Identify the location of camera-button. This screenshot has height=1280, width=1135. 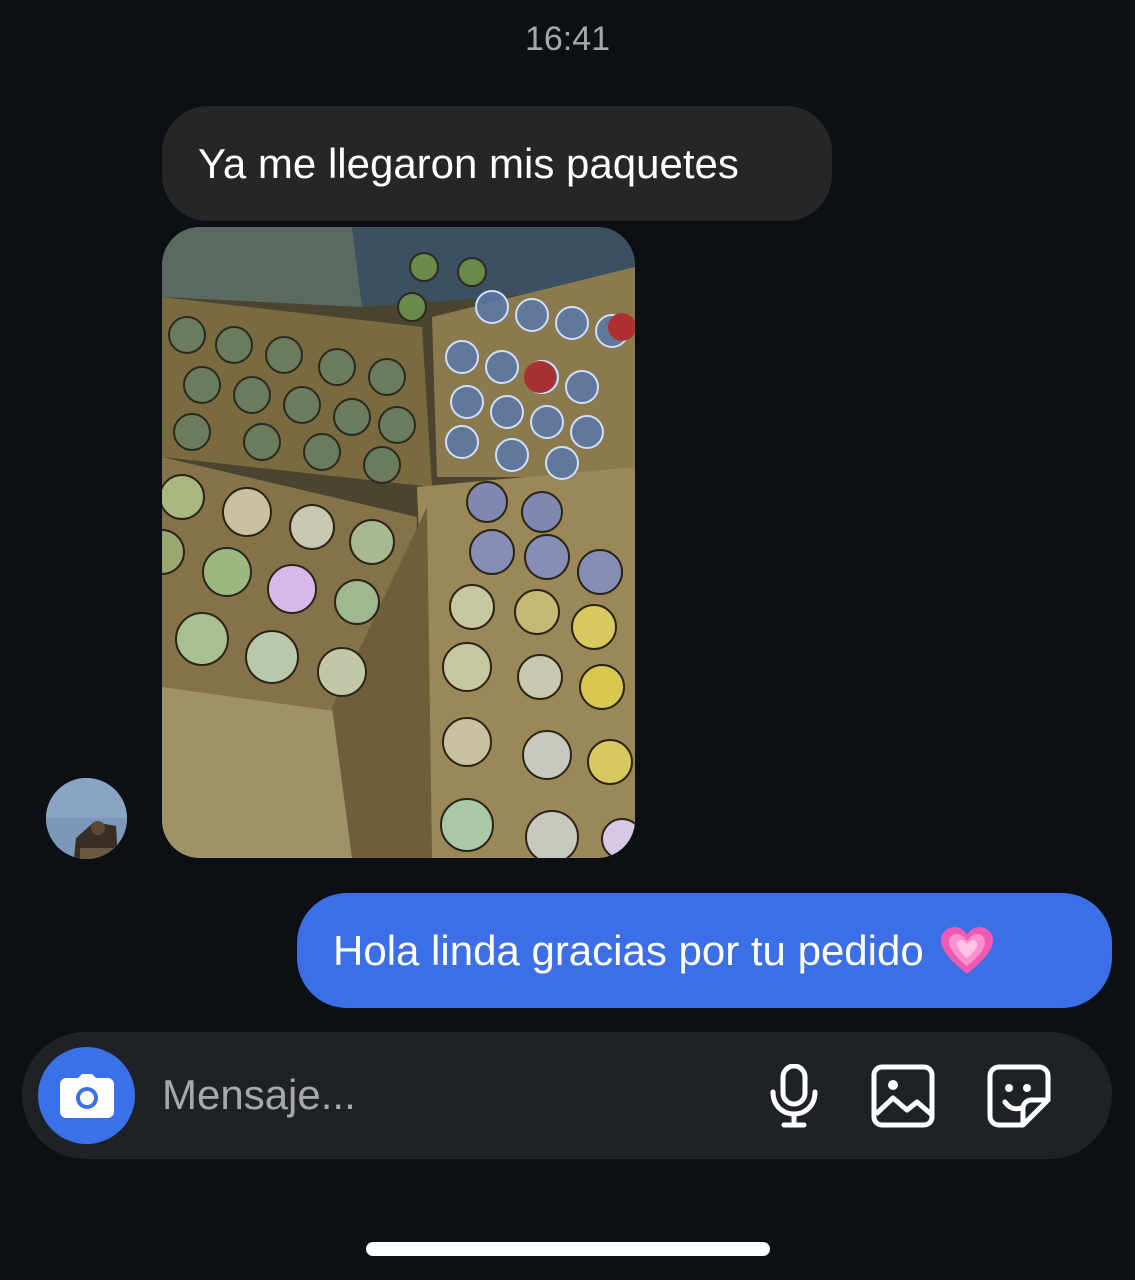
(86, 1095).